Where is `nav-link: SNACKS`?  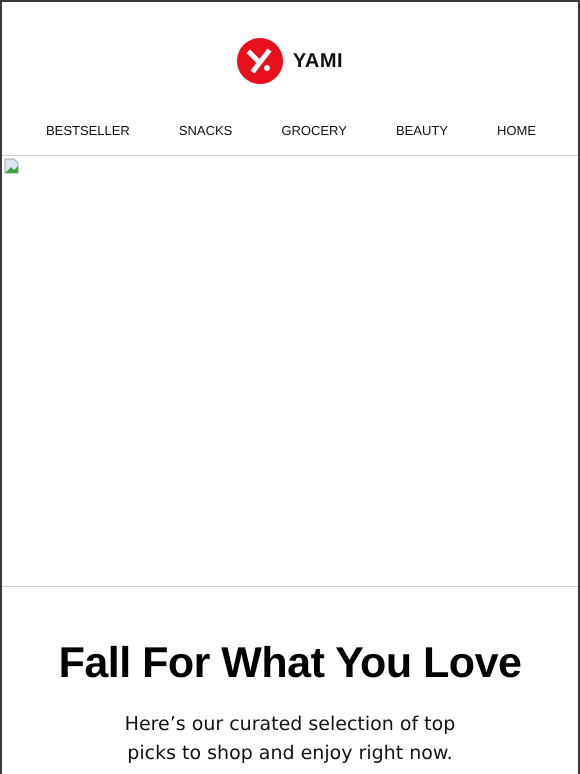 nav-link: SNACKS is located at coordinates (205, 130).